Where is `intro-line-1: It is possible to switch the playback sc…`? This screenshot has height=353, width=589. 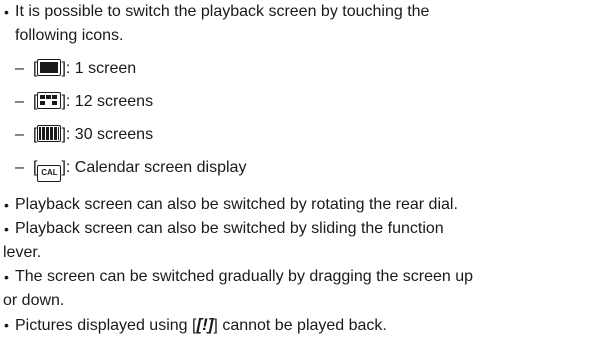
intro-line-1: It is possible to switch the playback sc… is located at coordinates (222, 11).